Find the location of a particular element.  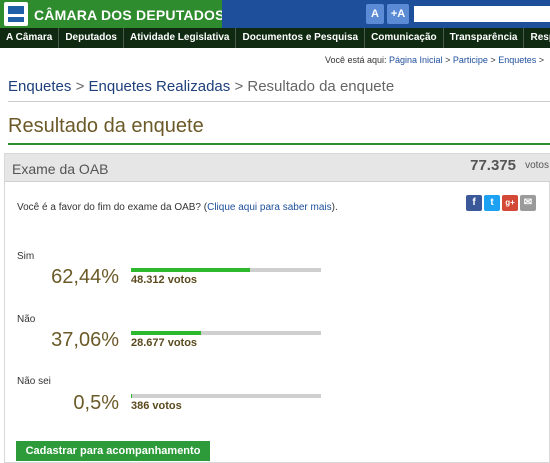

location-home-link: Página Inicial is located at coordinates (416, 60).